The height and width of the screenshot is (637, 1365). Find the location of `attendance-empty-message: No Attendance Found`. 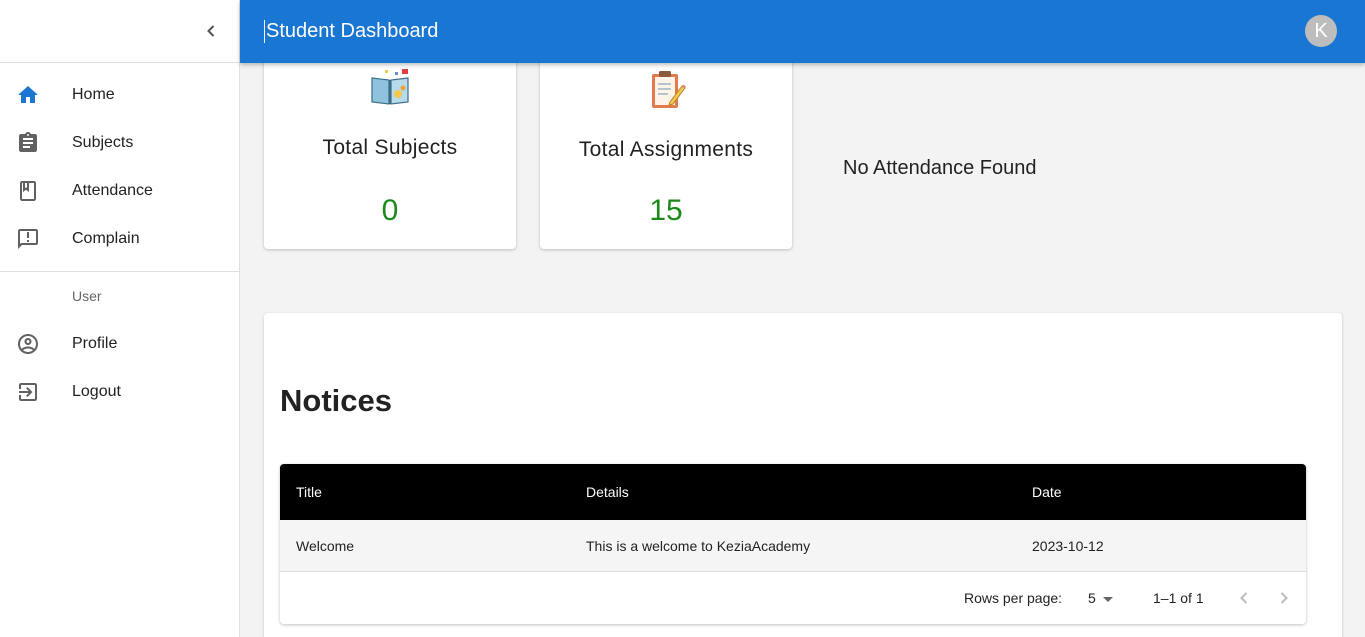

attendance-empty-message: No Attendance Found is located at coordinates (940, 168).